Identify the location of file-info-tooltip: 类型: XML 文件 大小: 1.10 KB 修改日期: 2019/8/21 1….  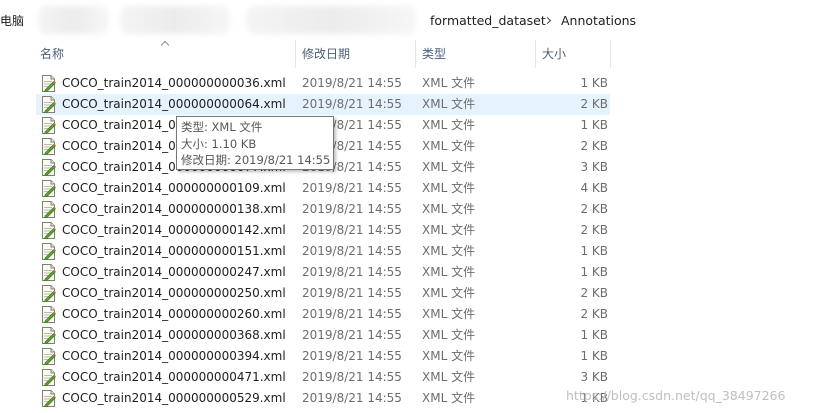
(255, 143).